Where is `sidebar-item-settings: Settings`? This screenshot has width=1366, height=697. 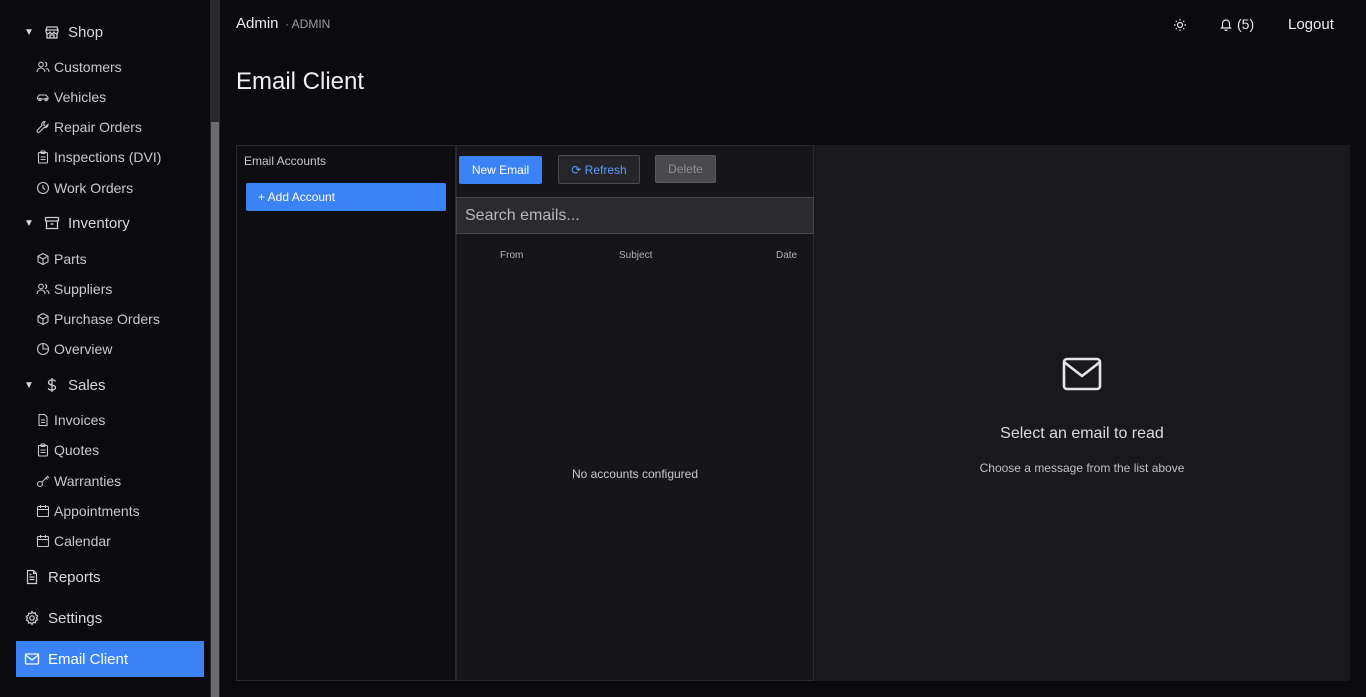
sidebar-item-settings: Settings is located at coordinates (63, 618).